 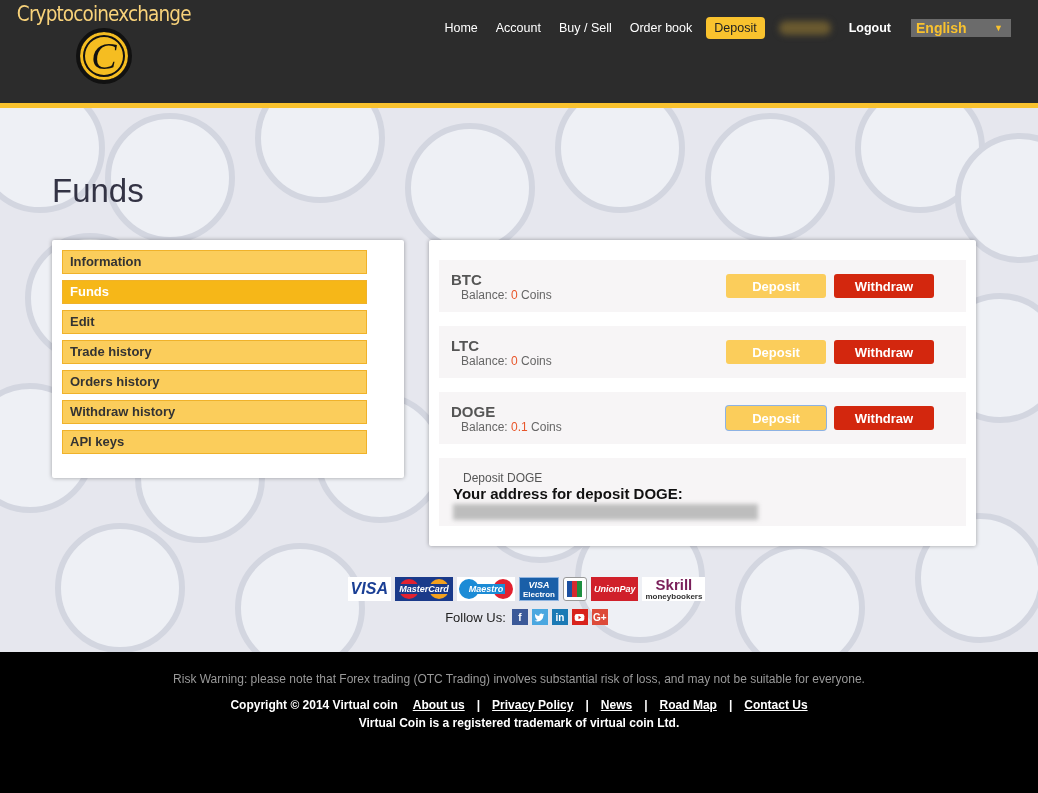 I want to click on footer-link: Contact Us, so click(x=776, y=705).